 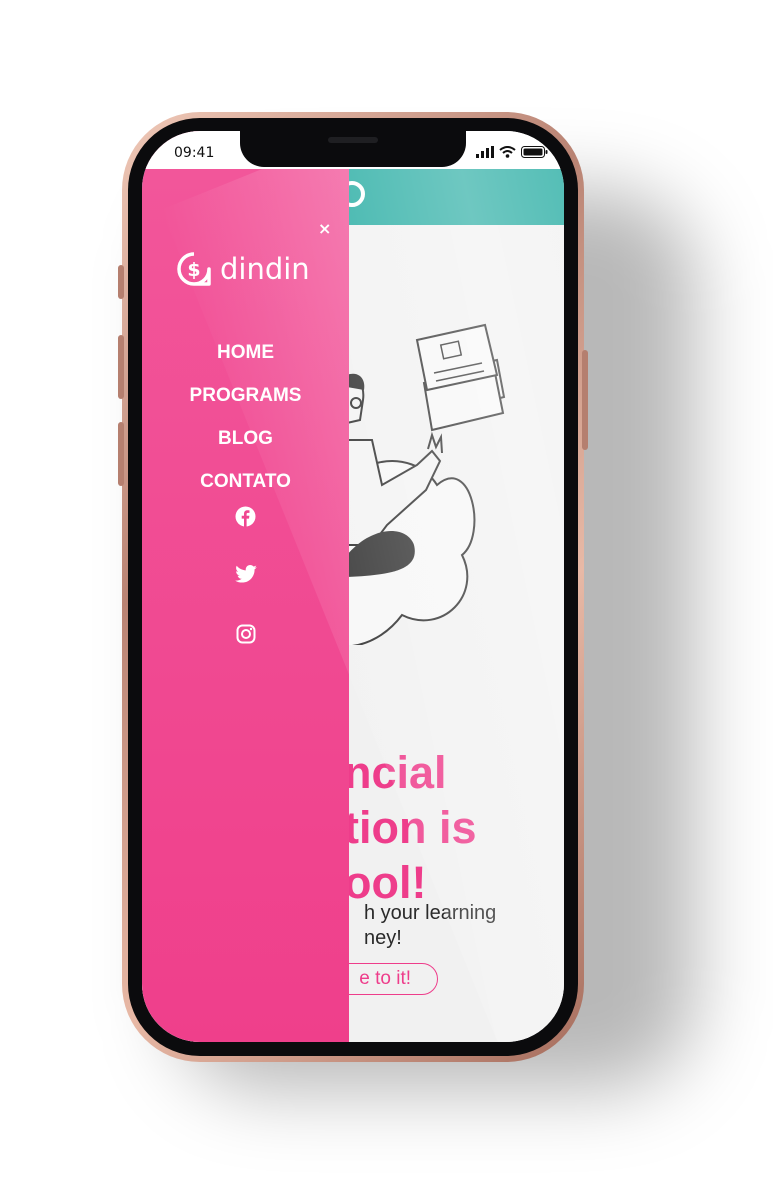 I want to click on mute-switch, so click(x=121, y=282).